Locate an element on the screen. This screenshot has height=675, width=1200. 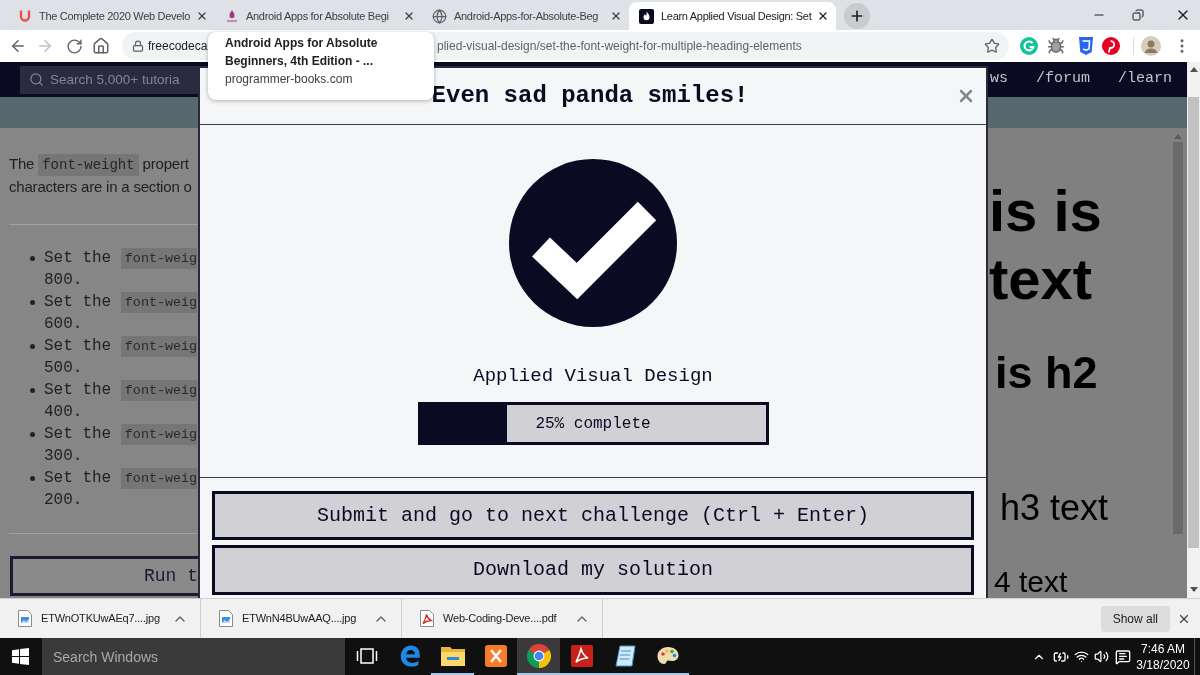
shield-extension-icon is located at coordinates (1086, 46).